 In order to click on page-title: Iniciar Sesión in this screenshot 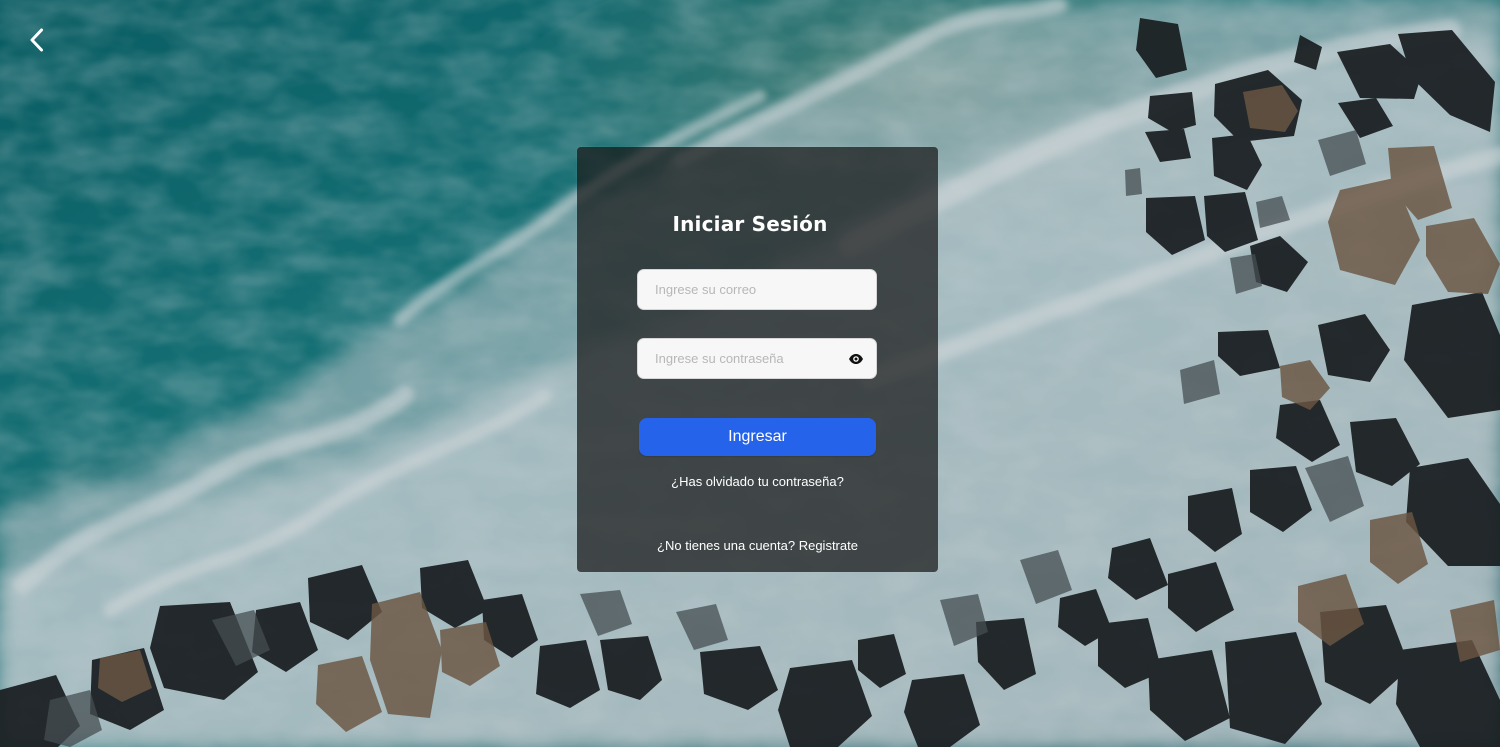, I will do `click(750, 224)`.